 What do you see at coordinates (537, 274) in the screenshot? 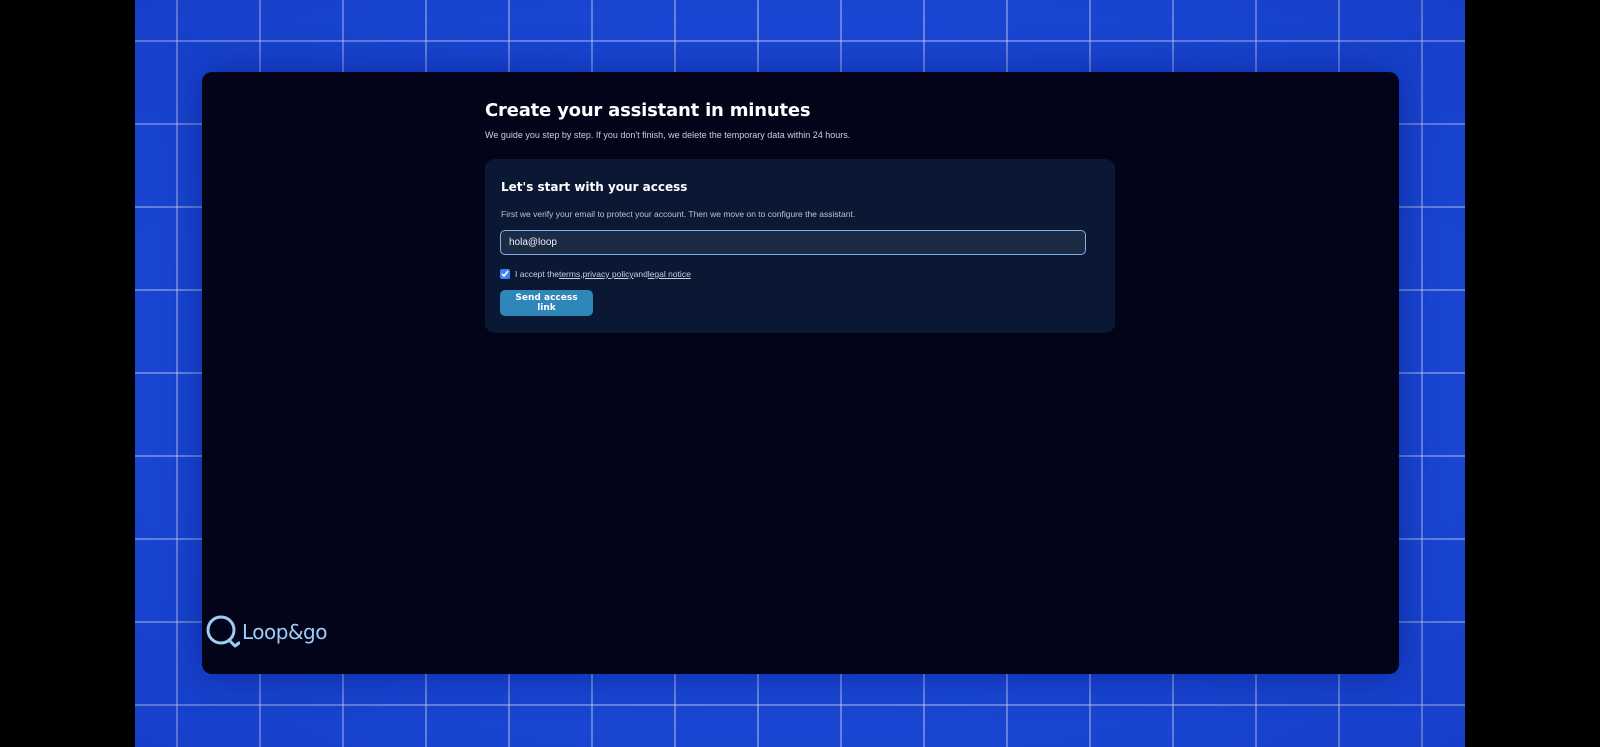
I see `consent-prefix: I accept the` at bounding box center [537, 274].